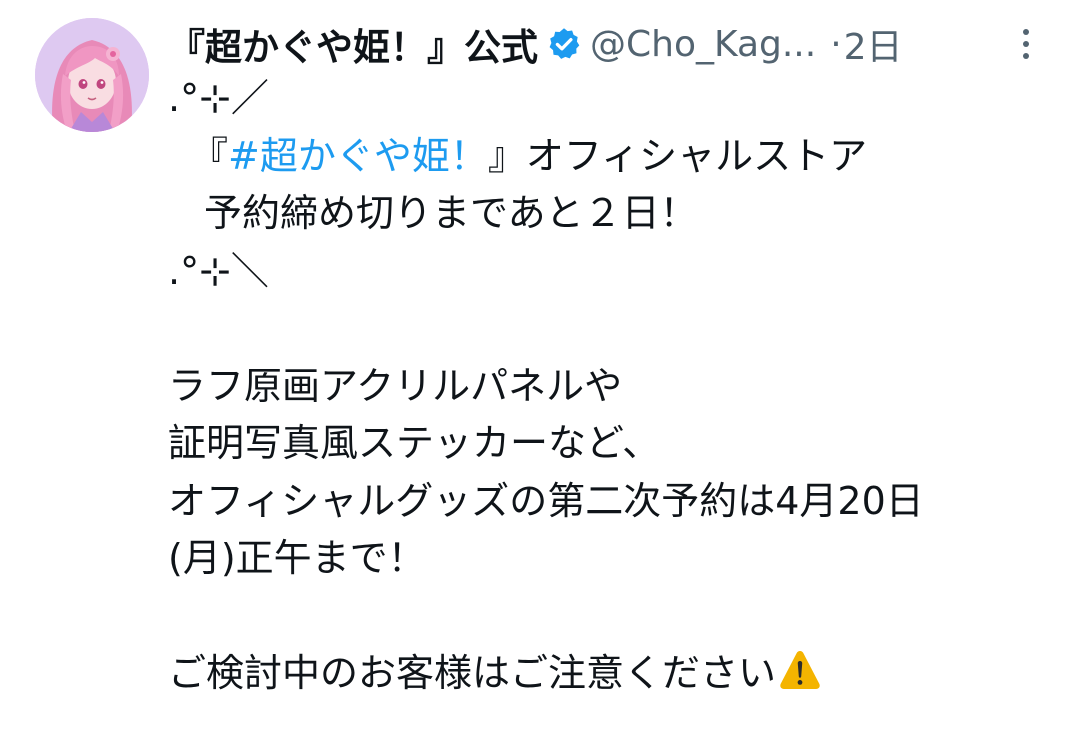  I want to click on text-line-5: オフィシャルグッズの第二次予約は4月20日, so click(546, 500).